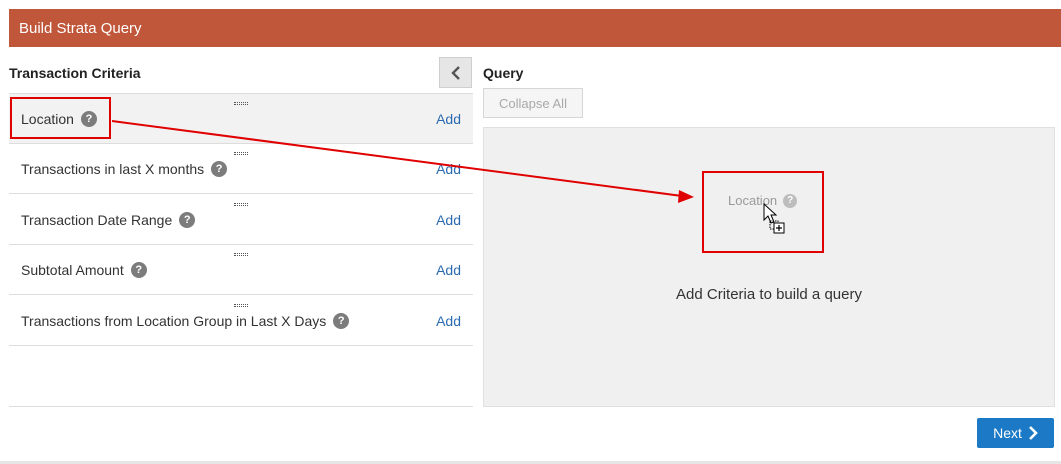 This screenshot has width=1061, height=464. Describe the element at coordinates (769, 294) in the screenshot. I see `query-empty-hint: Add Criteria to build a query` at that location.